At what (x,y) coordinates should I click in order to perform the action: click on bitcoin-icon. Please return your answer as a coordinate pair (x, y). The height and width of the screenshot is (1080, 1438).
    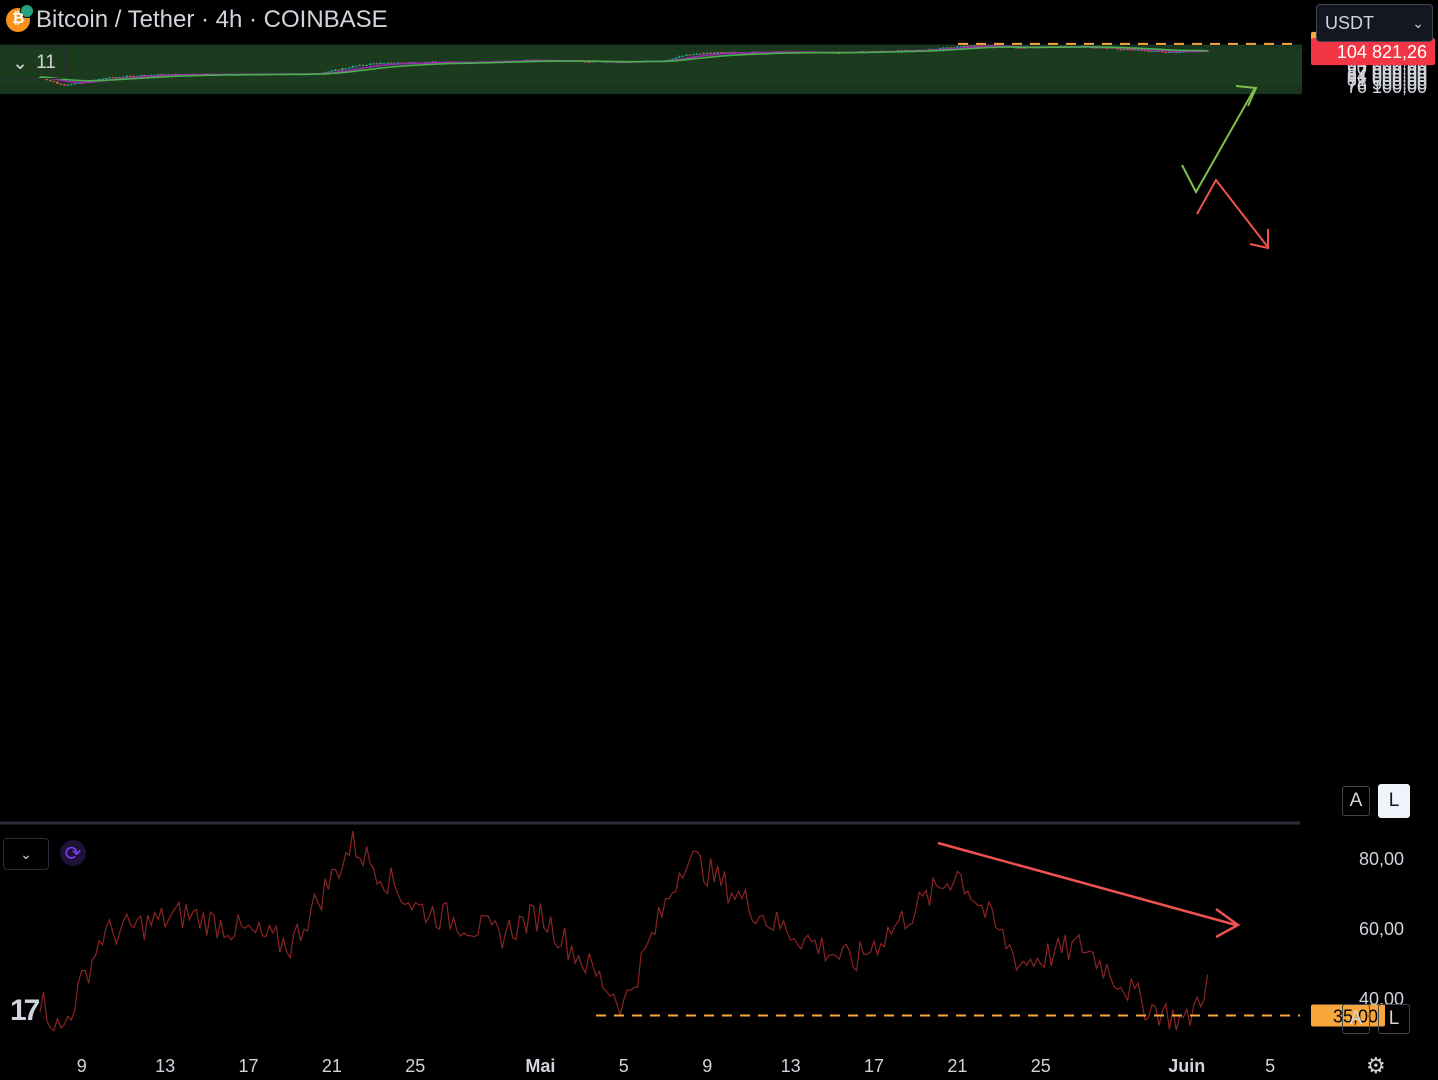
    Looking at the image, I should click on (20, 18).